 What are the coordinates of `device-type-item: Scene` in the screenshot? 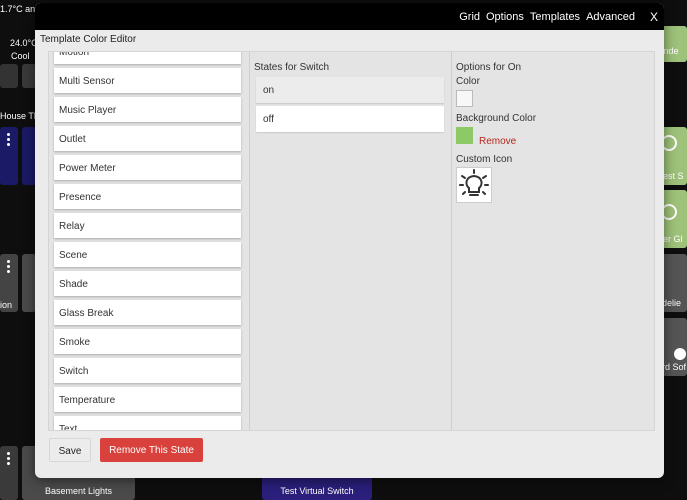 It's located at (147, 254).